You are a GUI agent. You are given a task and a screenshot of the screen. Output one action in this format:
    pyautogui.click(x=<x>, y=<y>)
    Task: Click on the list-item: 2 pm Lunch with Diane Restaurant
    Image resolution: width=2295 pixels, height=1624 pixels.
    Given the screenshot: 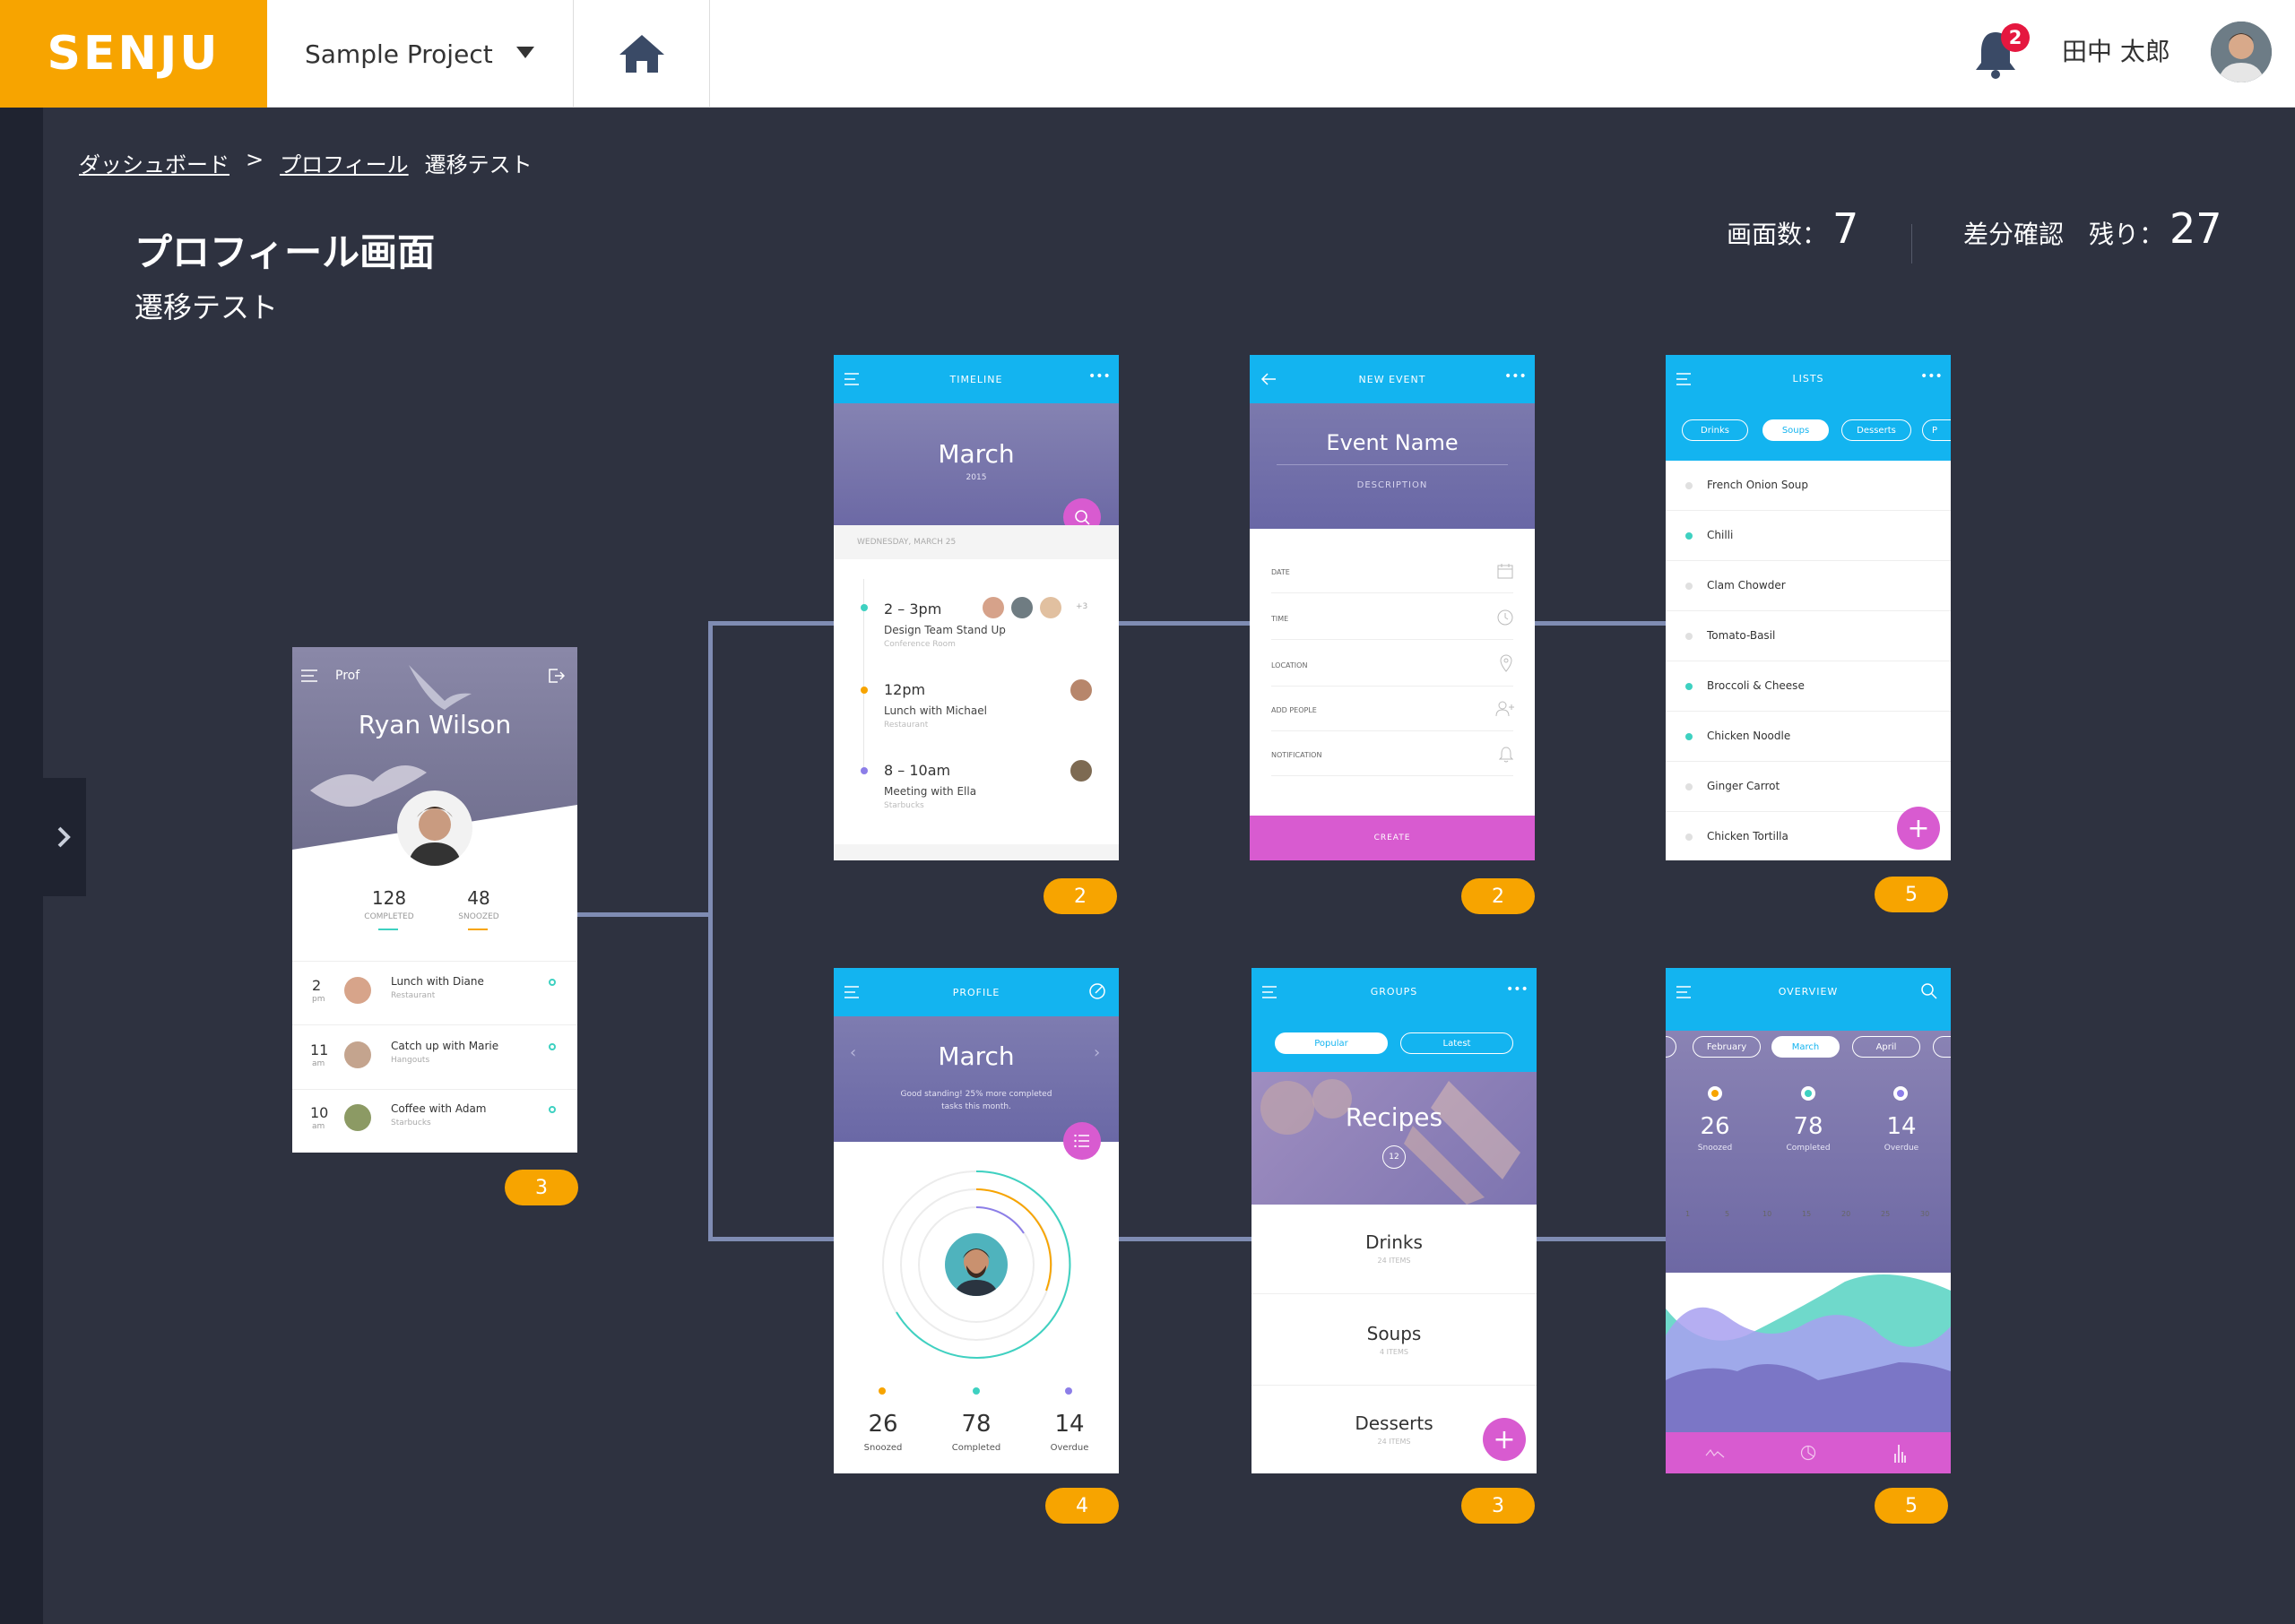 What is the action you would take?
    pyautogui.click(x=435, y=994)
    